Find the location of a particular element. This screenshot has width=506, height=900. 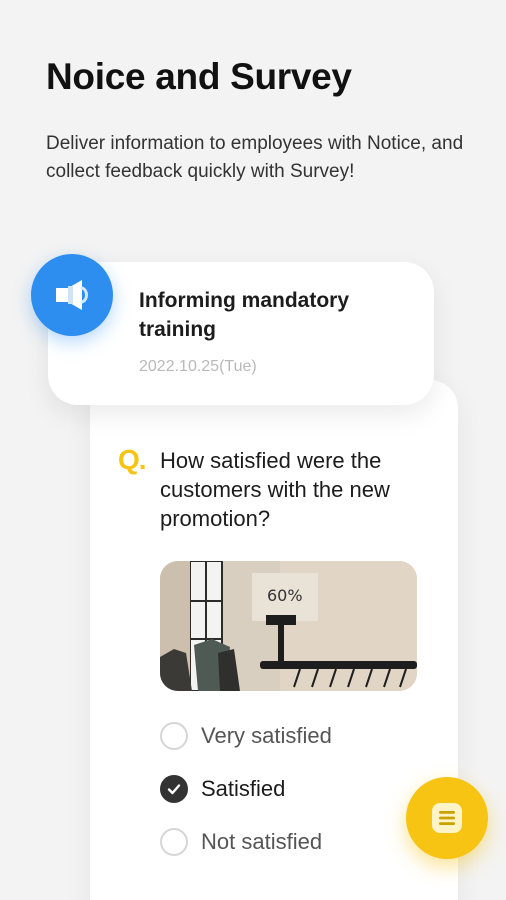

photo-sign-text: 60% is located at coordinates (285, 595).